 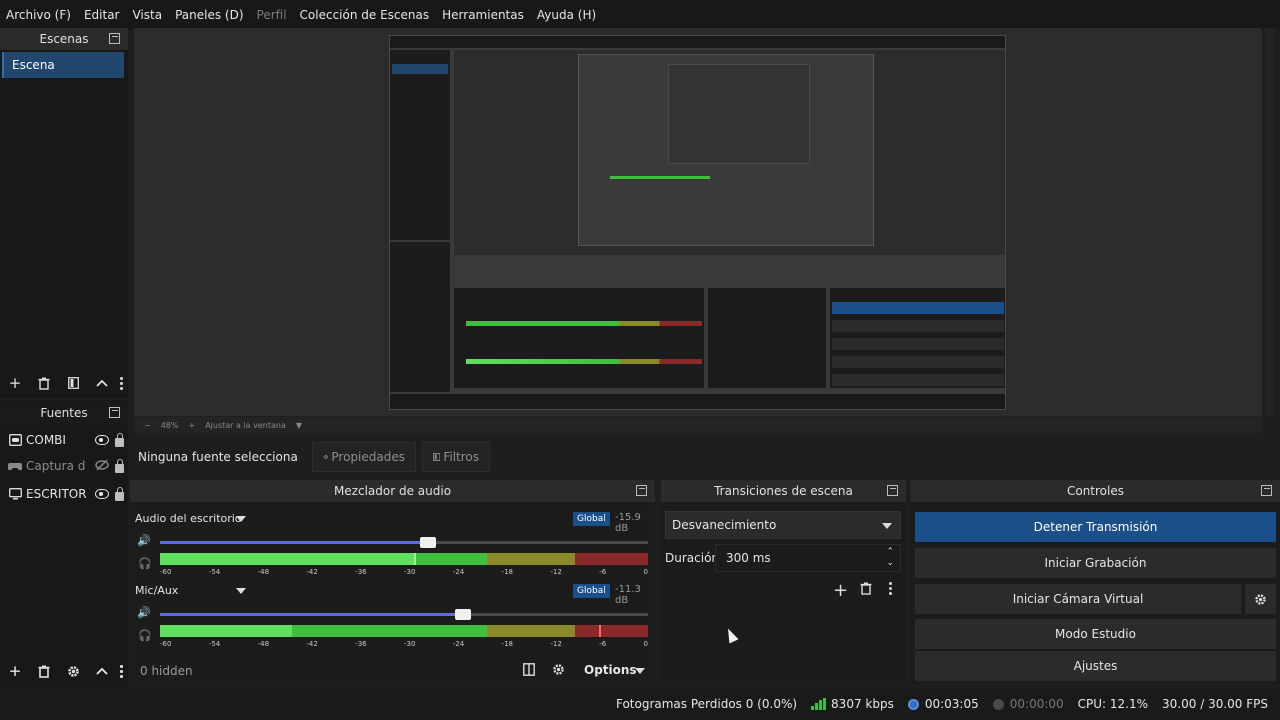 What do you see at coordinates (840, 590) in the screenshot?
I see `add-transition-button: +` at bounding box center [840, 590].